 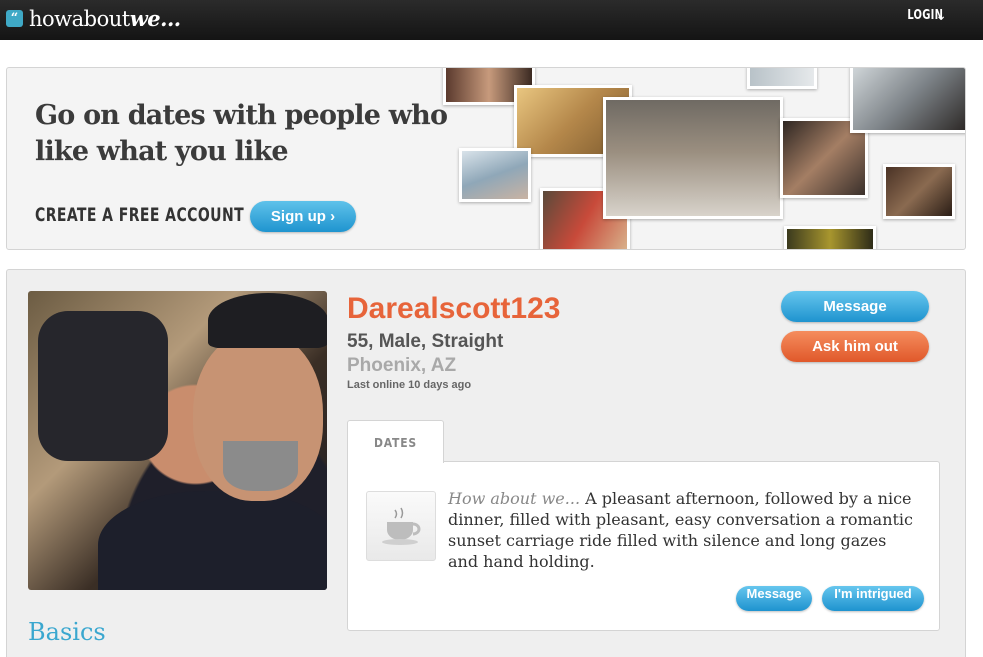 What do you see at coordinates (267, 320) in the screenshot?
I see `photo-cap` at bounding box center [267, 320].